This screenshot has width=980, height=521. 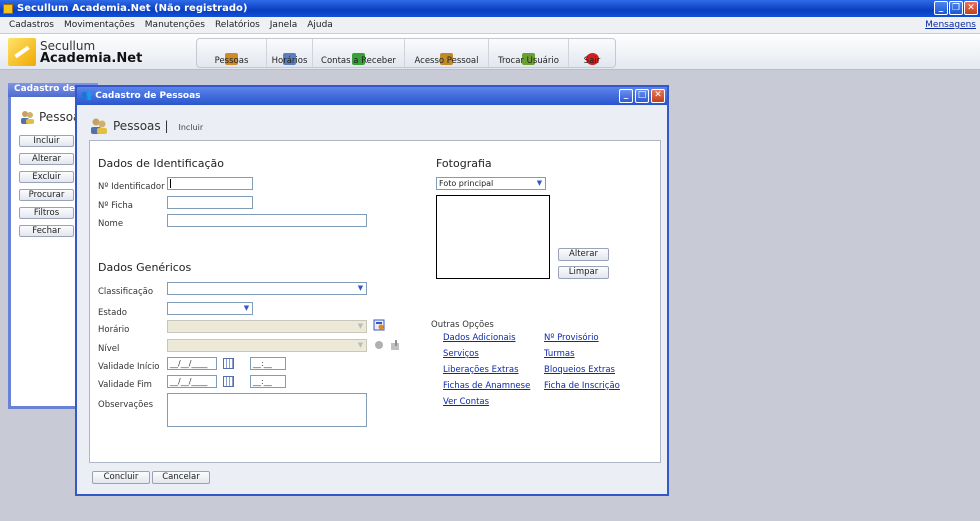 I want to click on menu-manutencoes: Manutenções, so click(x=175, y=25).